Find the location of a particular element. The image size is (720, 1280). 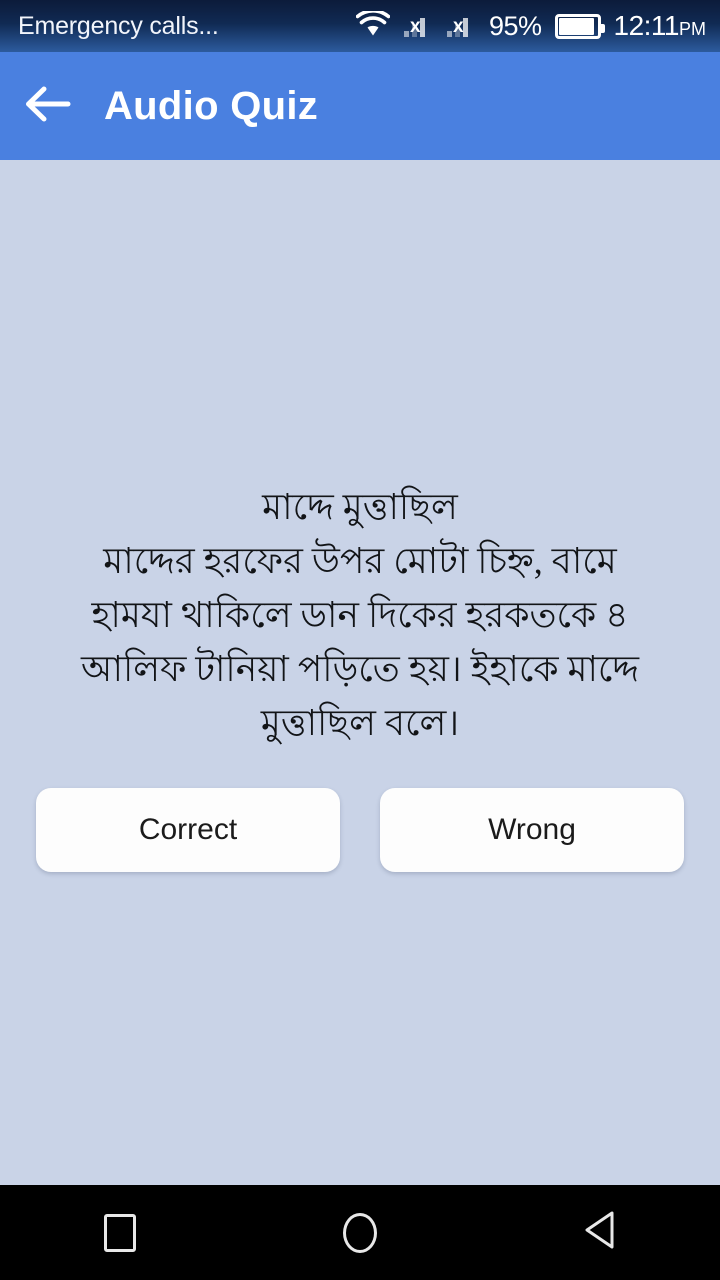

triangle-back-icon is located at coordinates (600, 1232).